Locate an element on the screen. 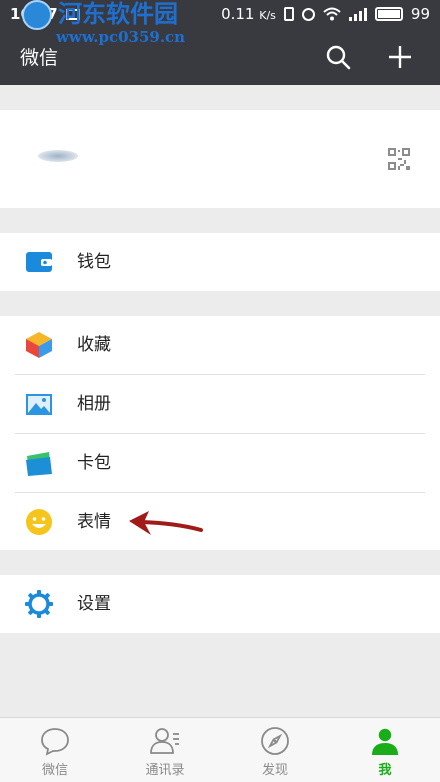 This screenshot has height=782, width=440. signal-icon is located at coordinates (357, 14).